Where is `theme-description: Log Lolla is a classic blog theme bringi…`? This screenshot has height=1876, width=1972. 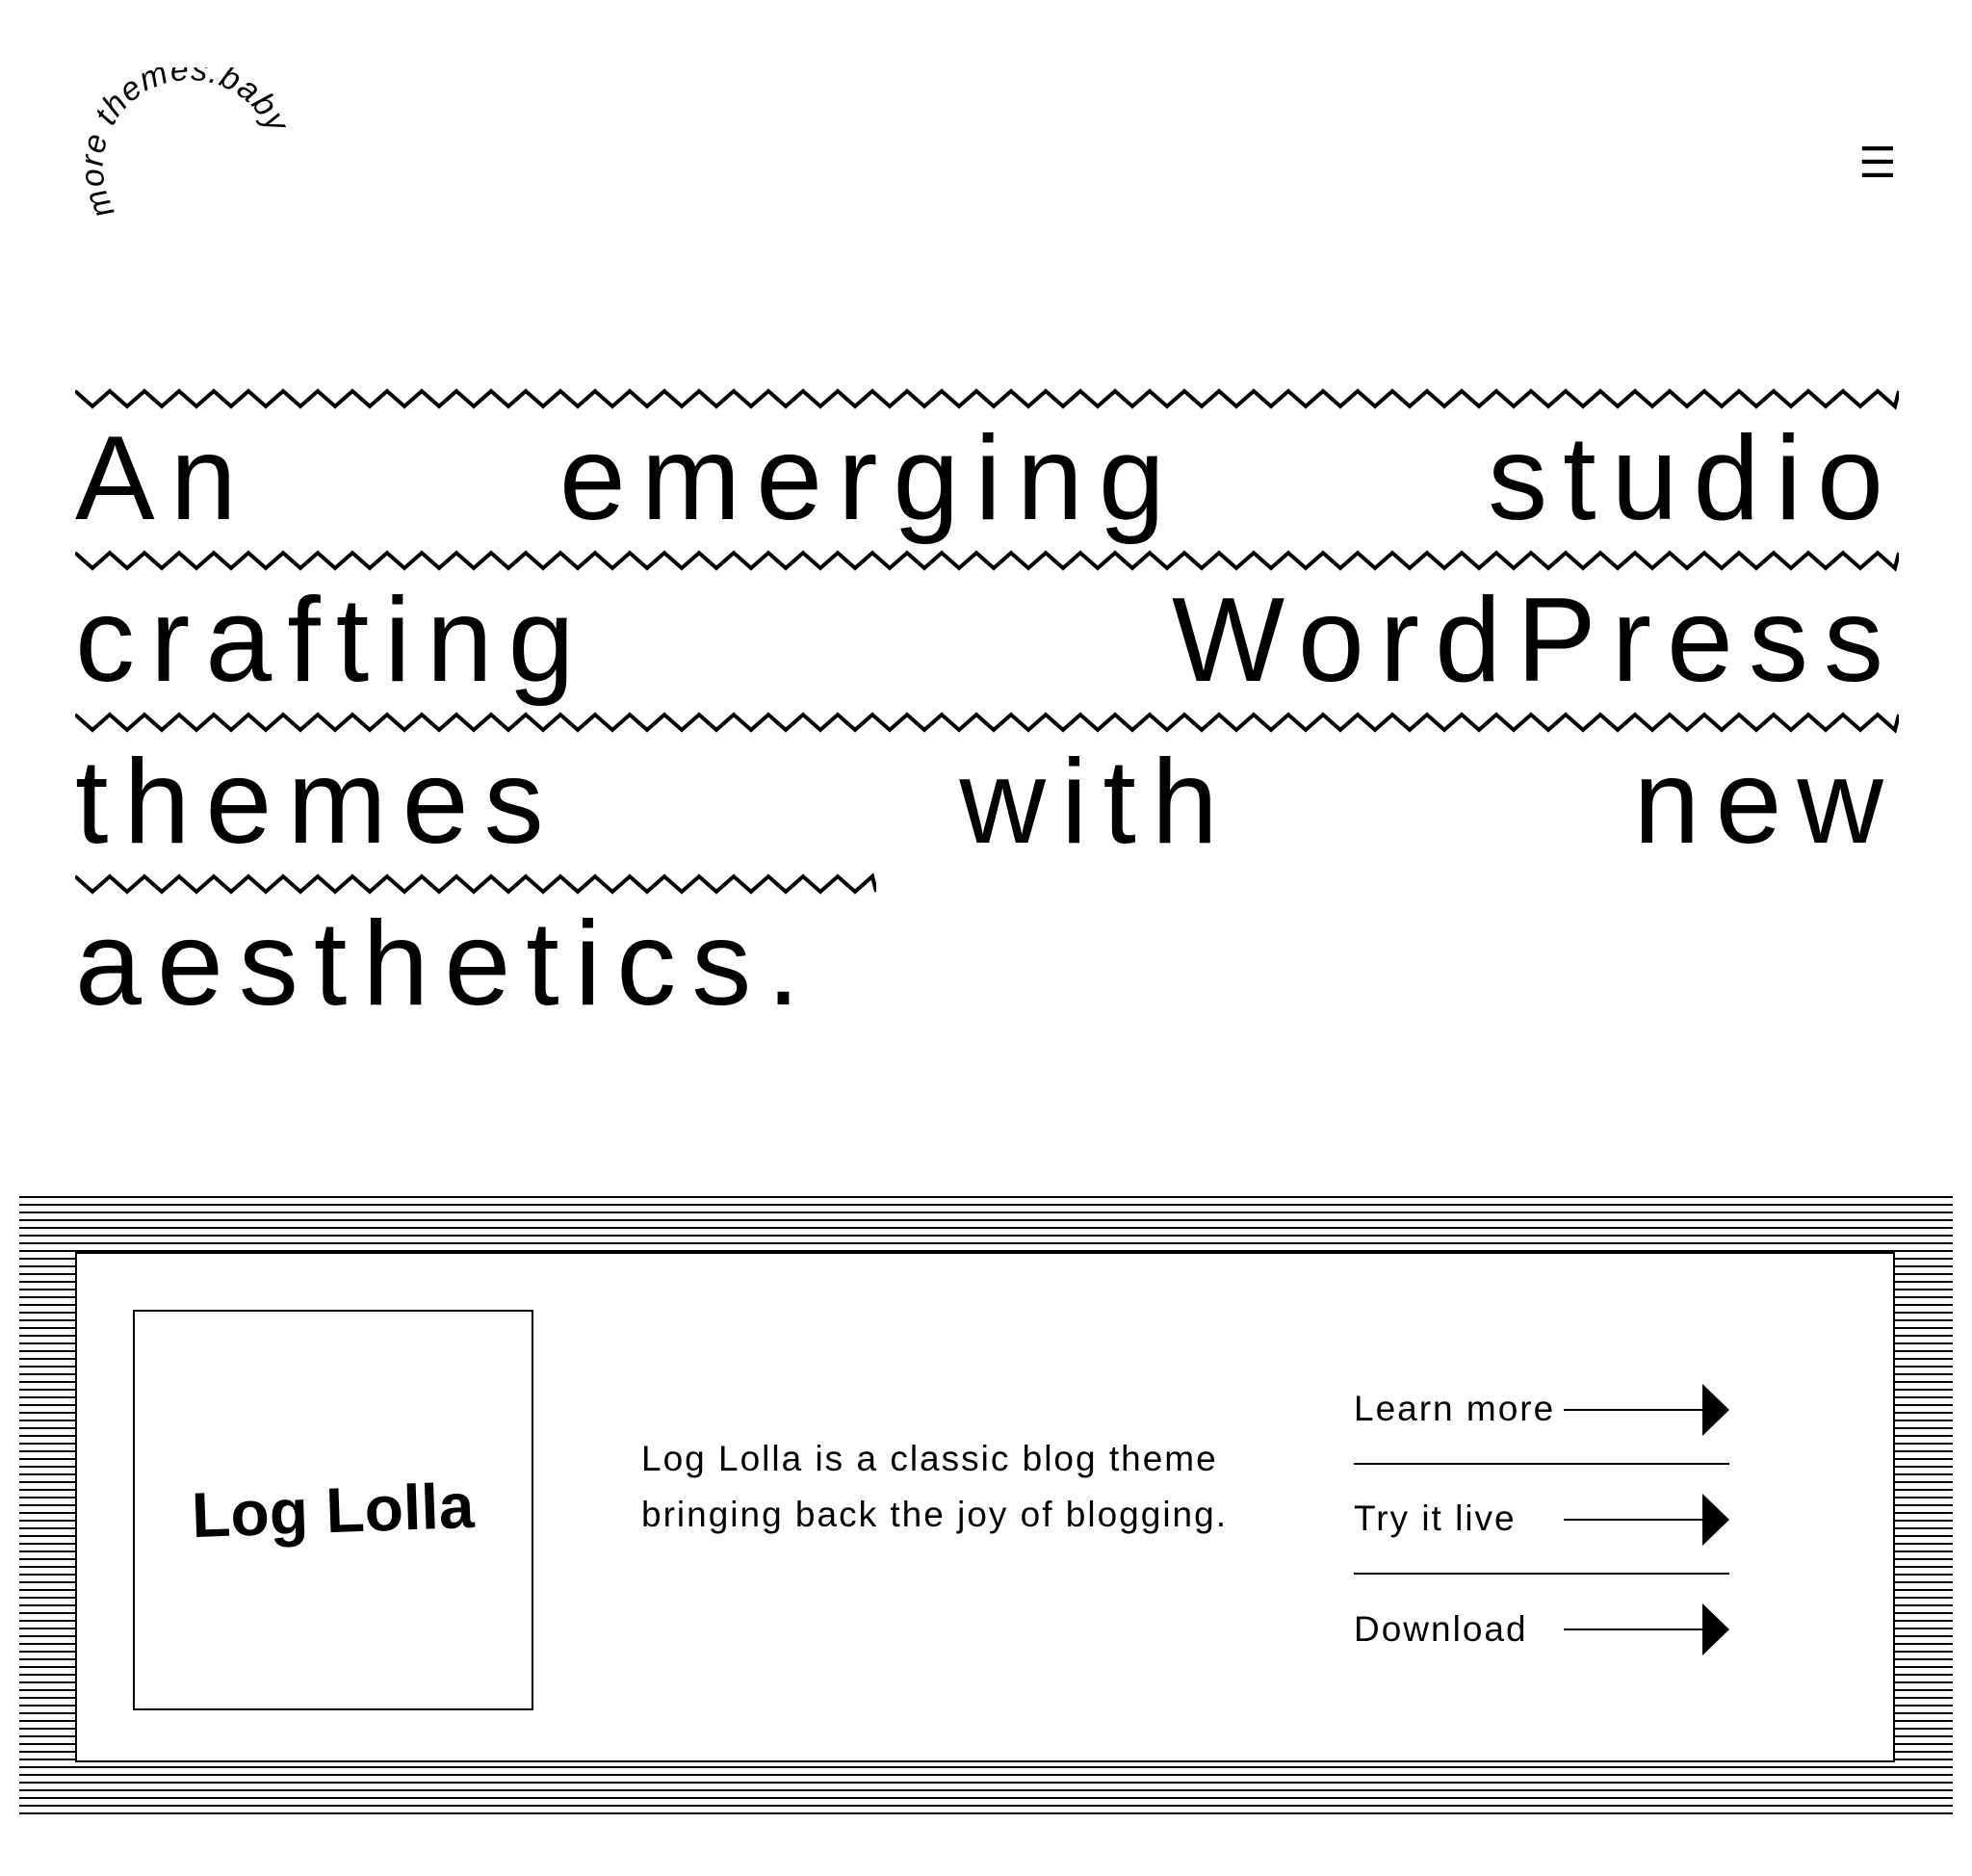
theme-description: Log Lolla is a classic blog theme bringi… is located at coordinates (934, 1487).